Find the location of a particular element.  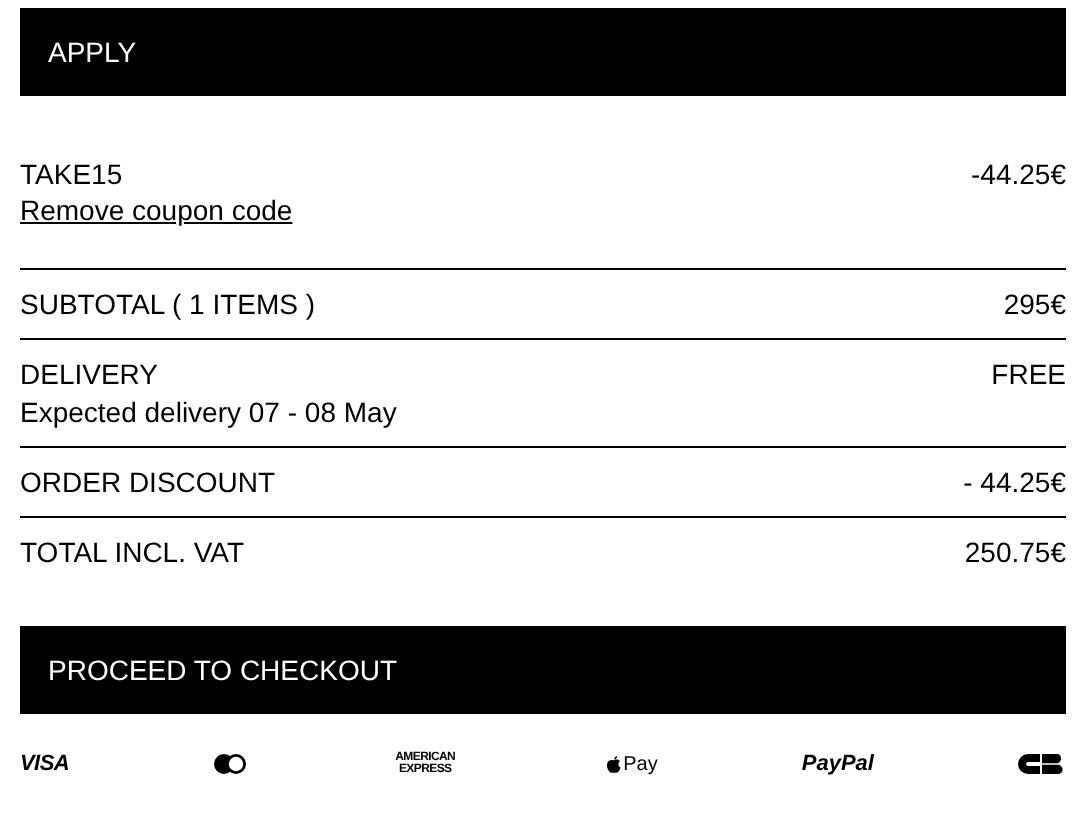

delivery-note: Expected delivery 07 - 08 May is located at coordinates (208, 412).